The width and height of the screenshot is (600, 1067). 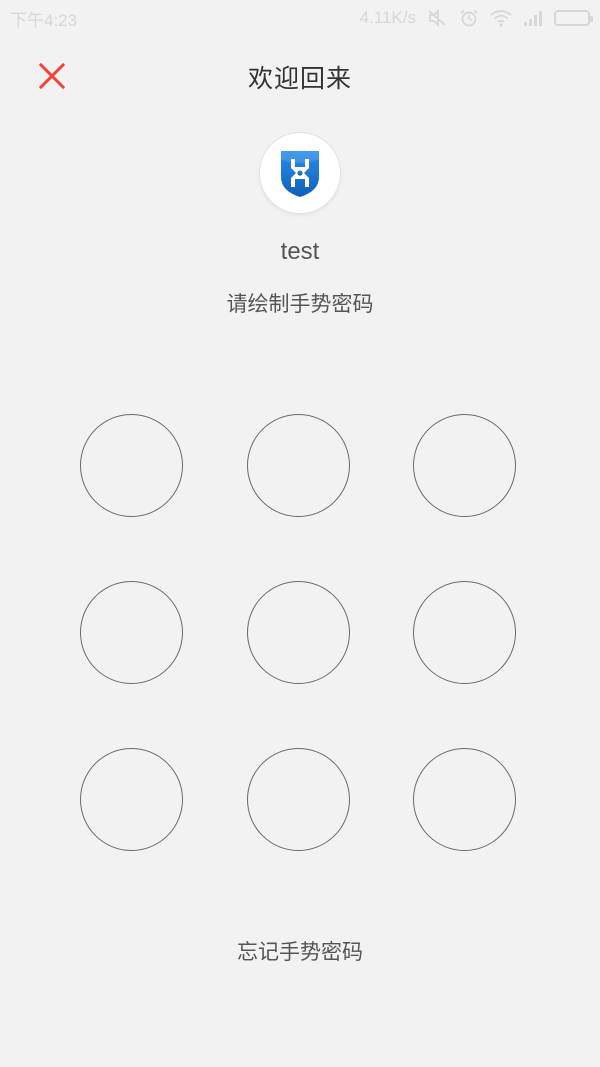 I want to click on gesture-prompt: 请绘制手势密码, so click(x=300, y=304).